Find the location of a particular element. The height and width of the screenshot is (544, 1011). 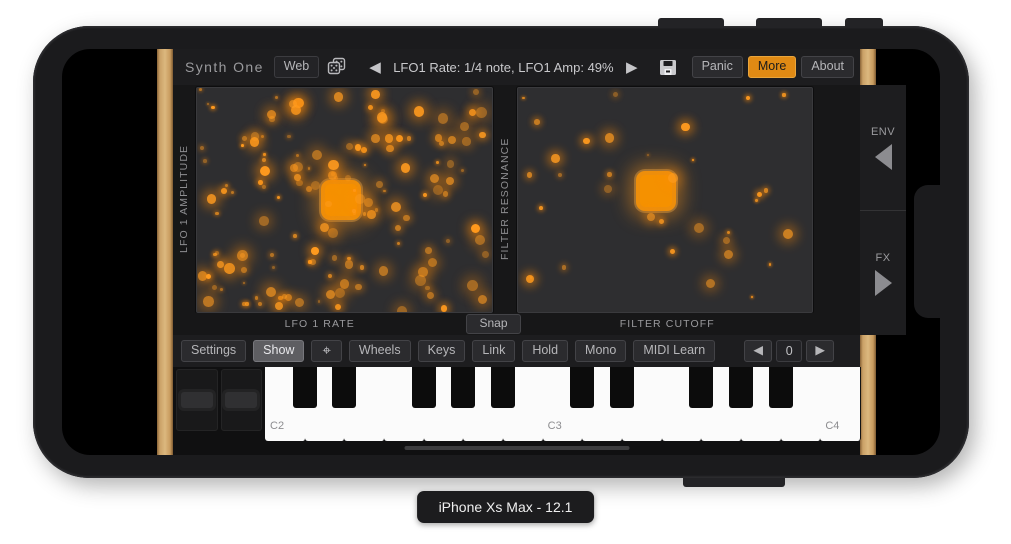

octave-down-button: ◀ is located at coordinates (758, 351).